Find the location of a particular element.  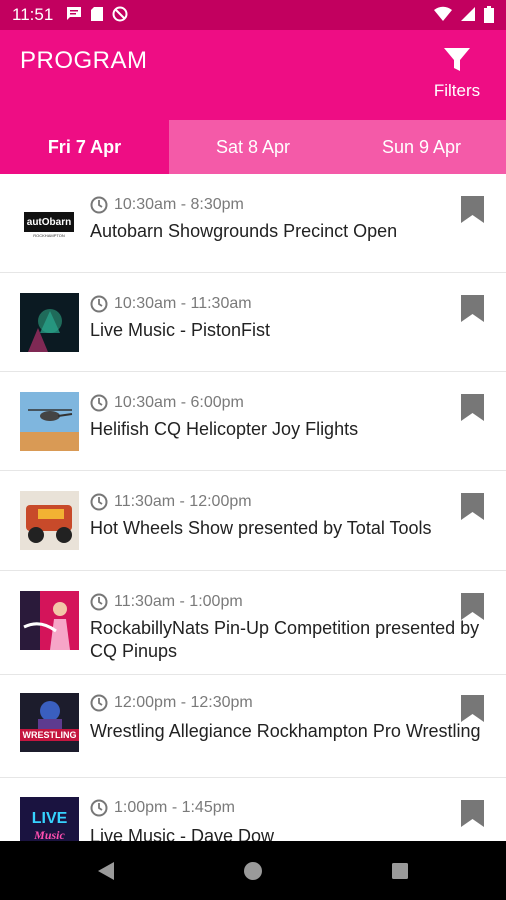

system-navigation-bar is located at coordinates (253, 870).